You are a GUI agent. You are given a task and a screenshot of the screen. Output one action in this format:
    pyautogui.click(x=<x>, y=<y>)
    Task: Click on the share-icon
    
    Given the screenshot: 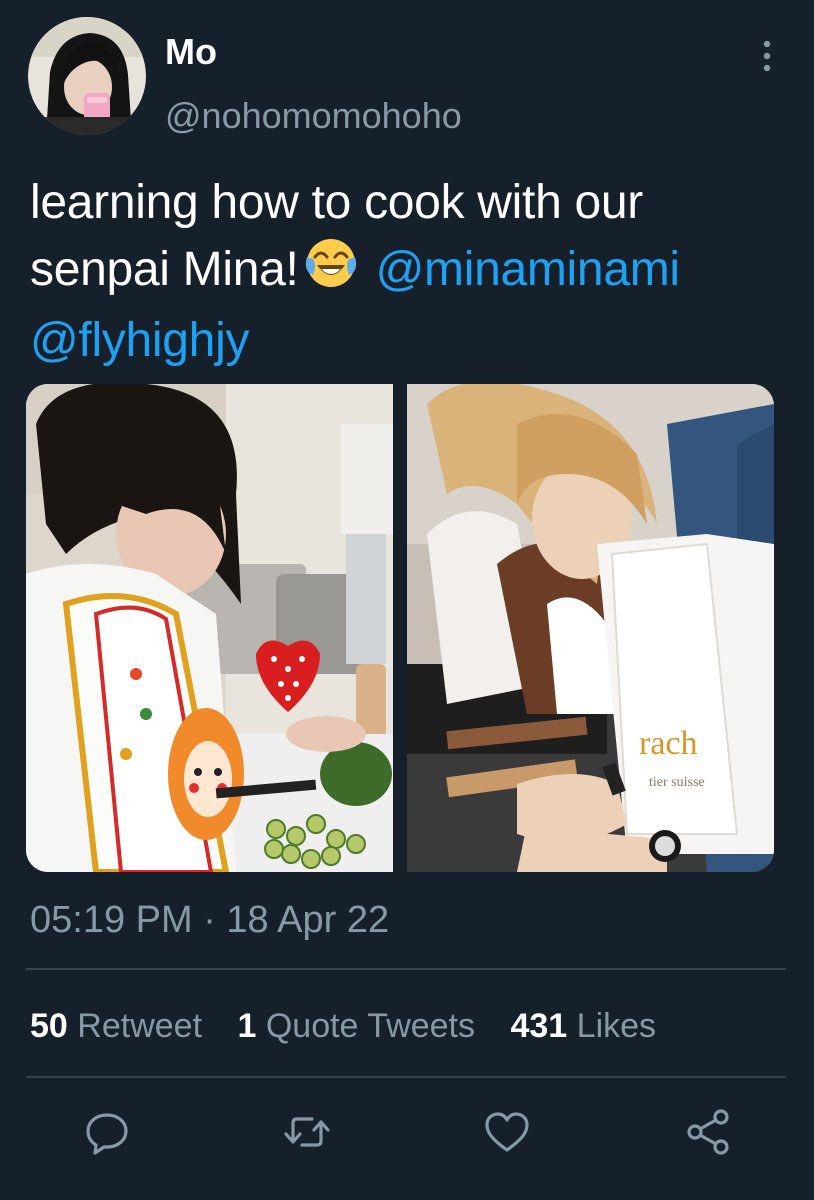 What is the action you would take?
    pyautogui.click(x=708, y=1132)
    